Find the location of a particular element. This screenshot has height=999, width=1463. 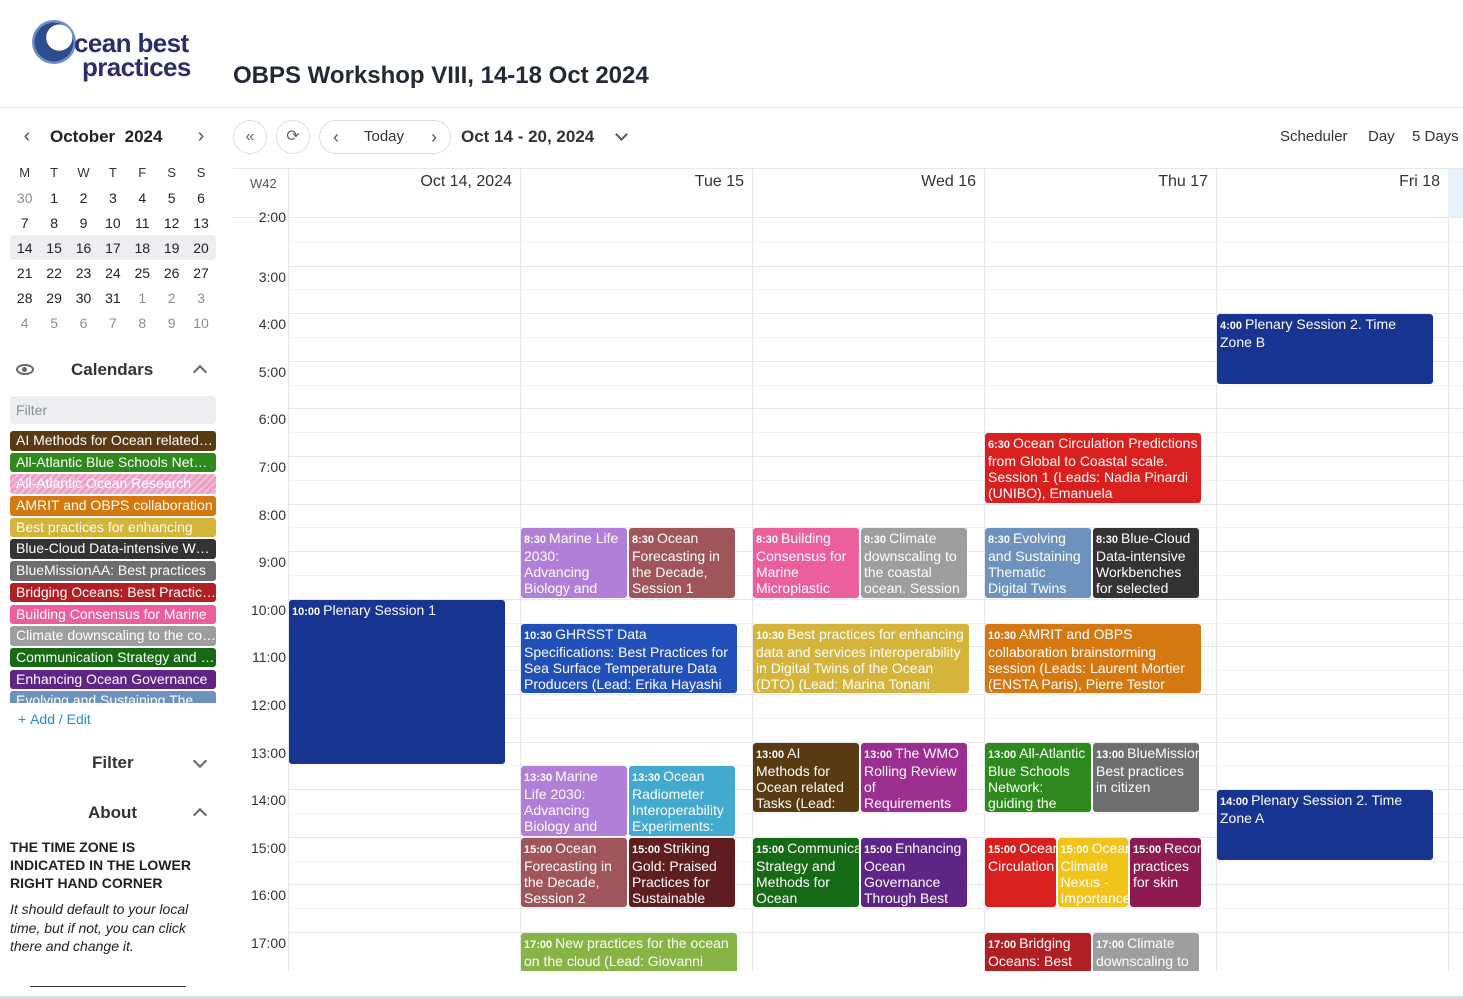

scrollbar-track is located at coordinates (1455, 193).